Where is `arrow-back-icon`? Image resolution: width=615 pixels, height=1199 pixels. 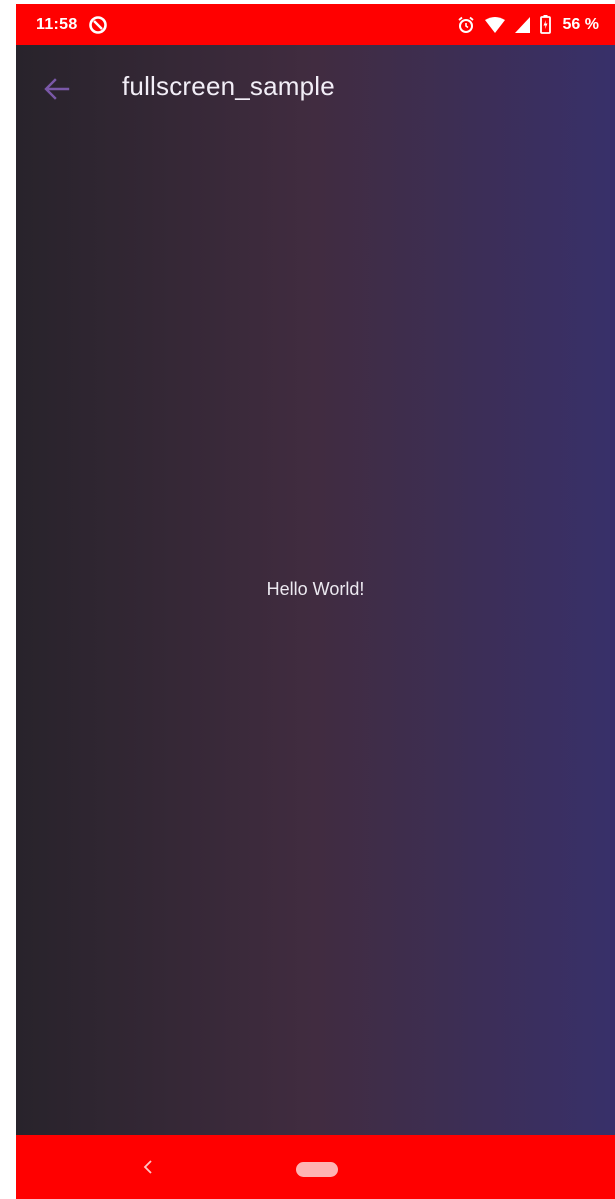
arrow-back-icon is located at coordinates (57, 89).